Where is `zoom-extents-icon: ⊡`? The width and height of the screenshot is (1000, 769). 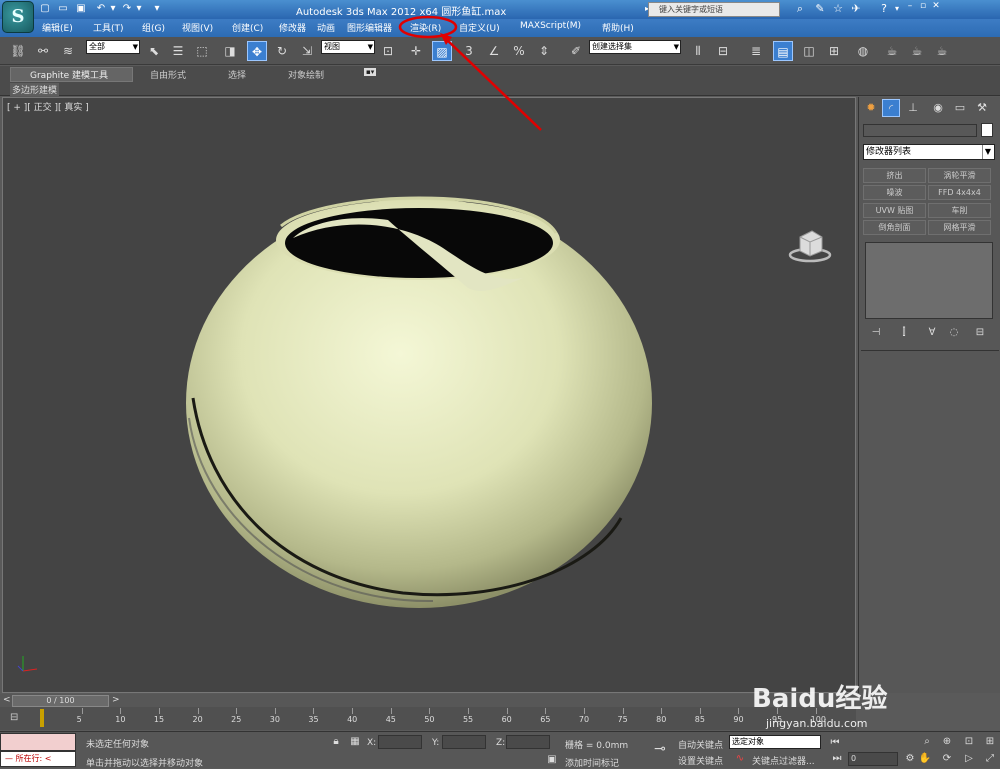
zoom-extents-icon: ⊡ is located at coordinates (969, 742).